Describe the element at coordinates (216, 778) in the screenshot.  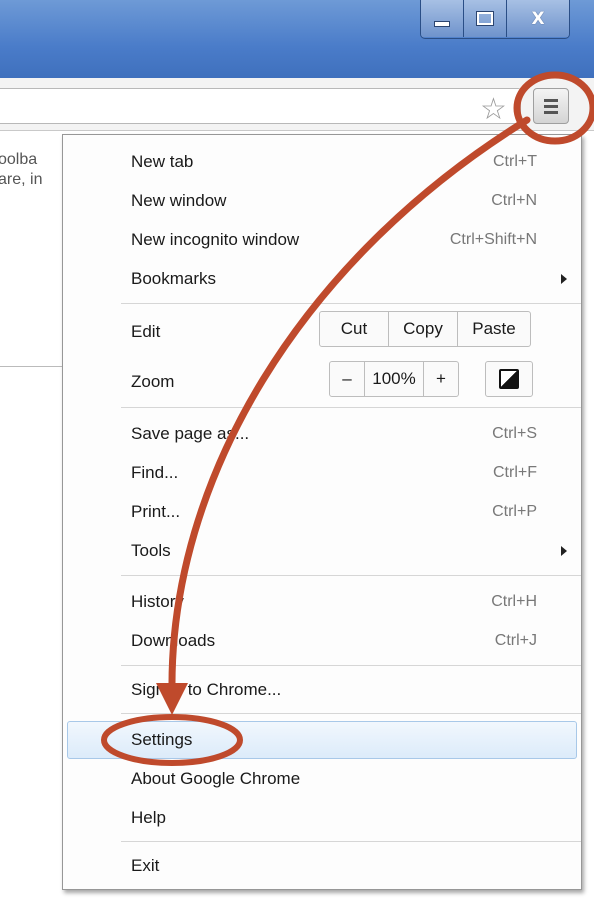
I see `menu-item-label: About Google Chrome` at that location.